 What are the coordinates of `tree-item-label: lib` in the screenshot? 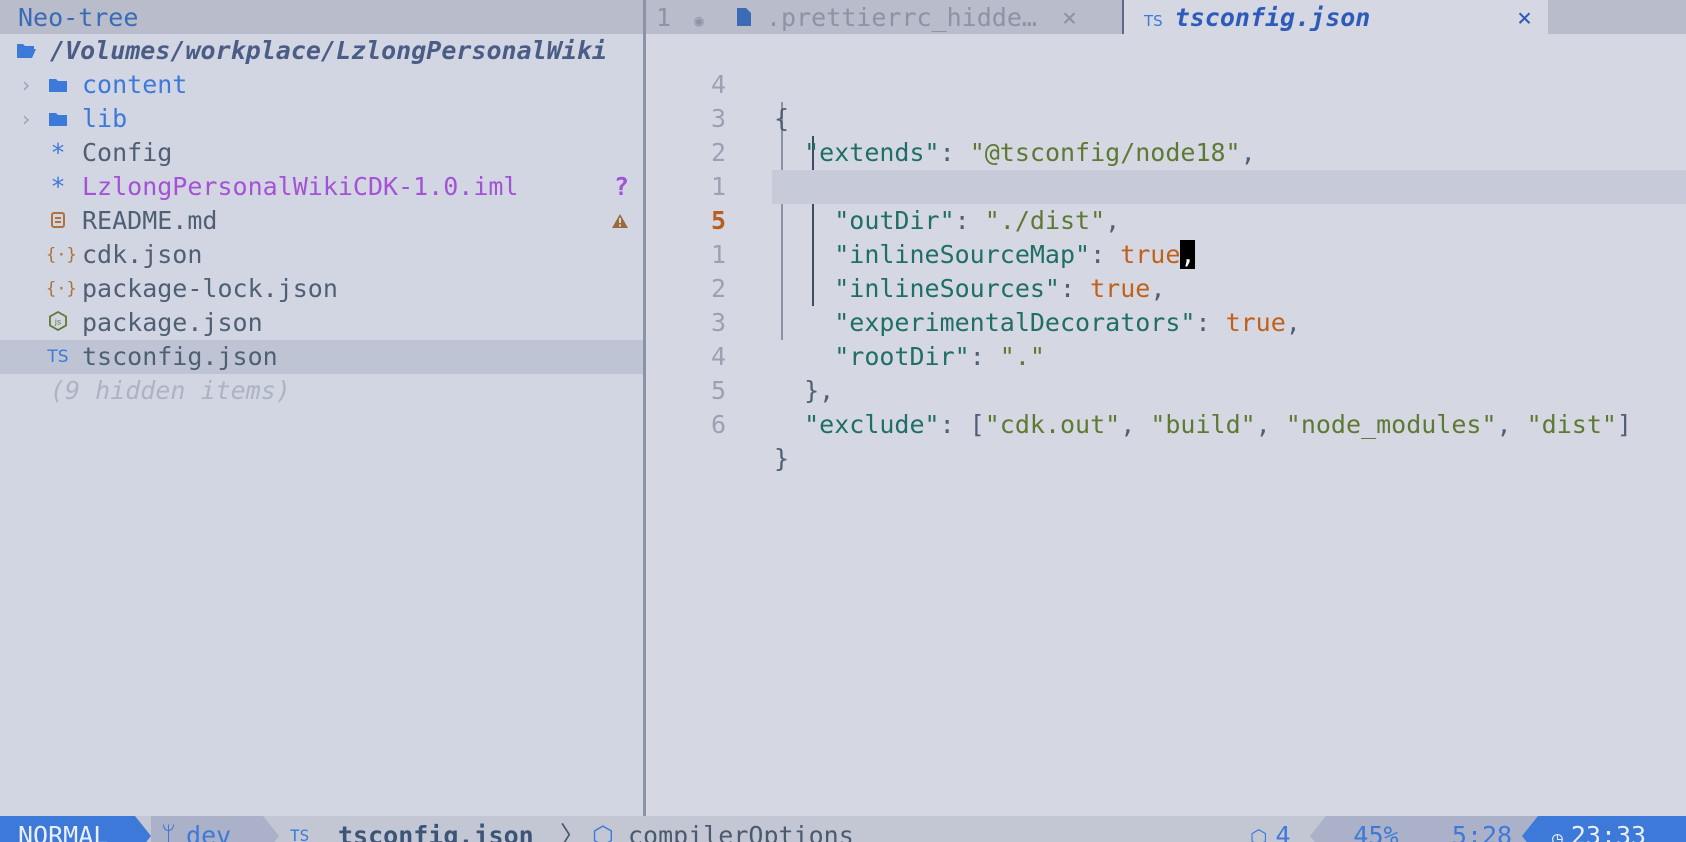 It's located at (105, 118).